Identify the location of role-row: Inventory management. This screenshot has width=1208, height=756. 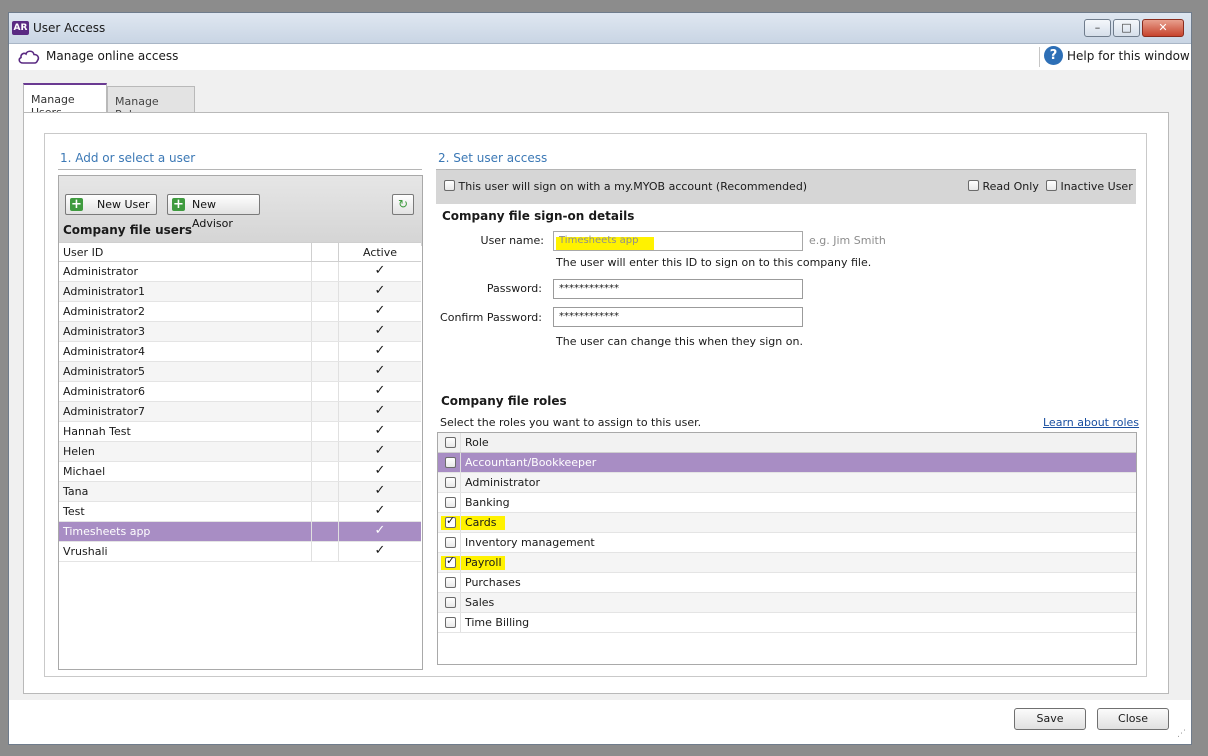
(787, 543).